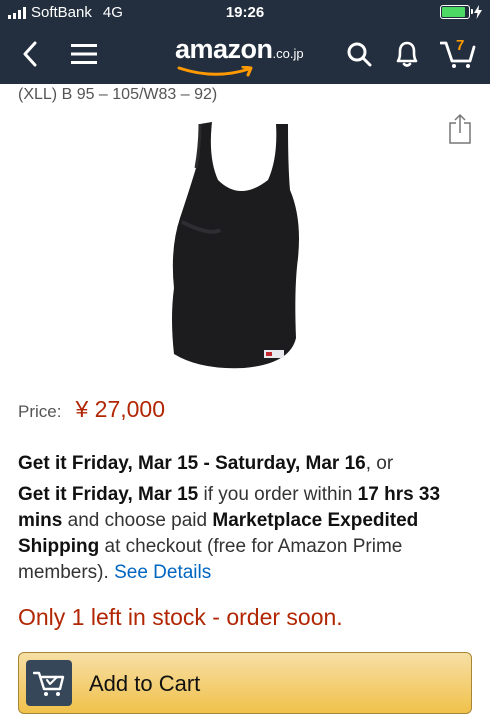 This screenshot has width=490, height=720. Describe the element at coordinates (137, 520) in the screenshot. I see `delivery-text-2: and choose paid` at that location.